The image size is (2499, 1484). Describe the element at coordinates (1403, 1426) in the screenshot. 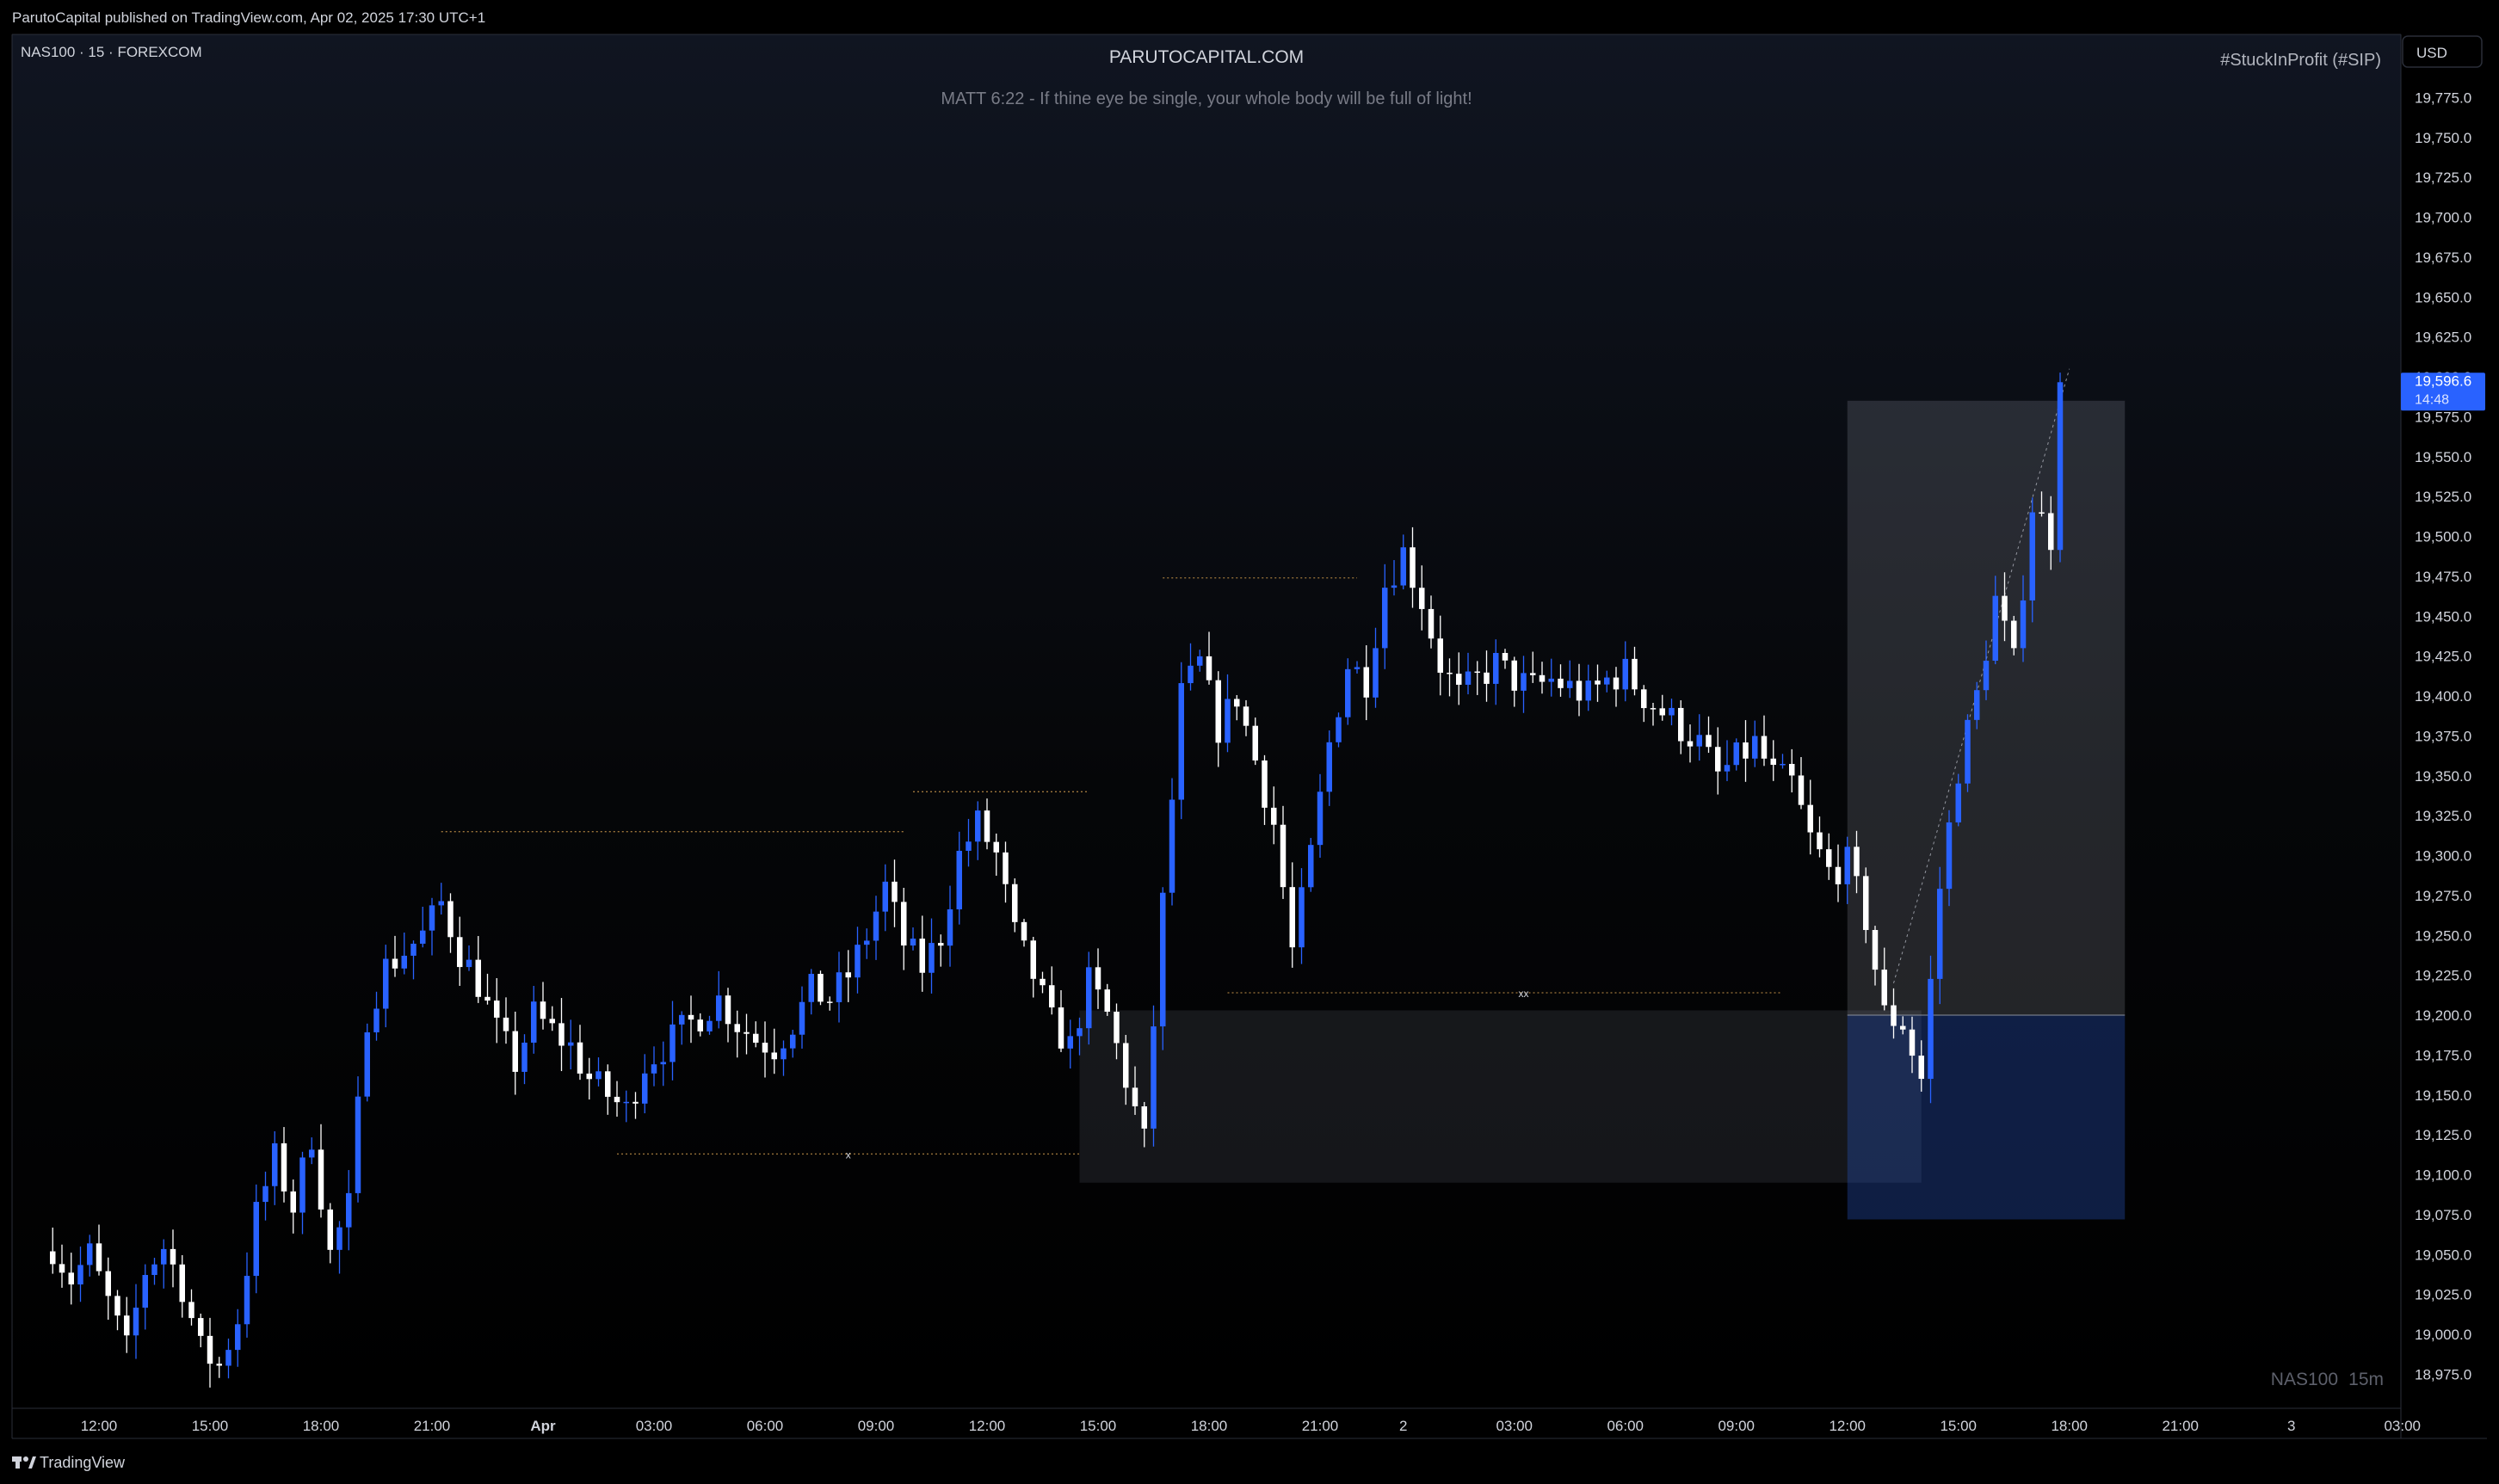

I see `x-tick-label: 2` at that location.